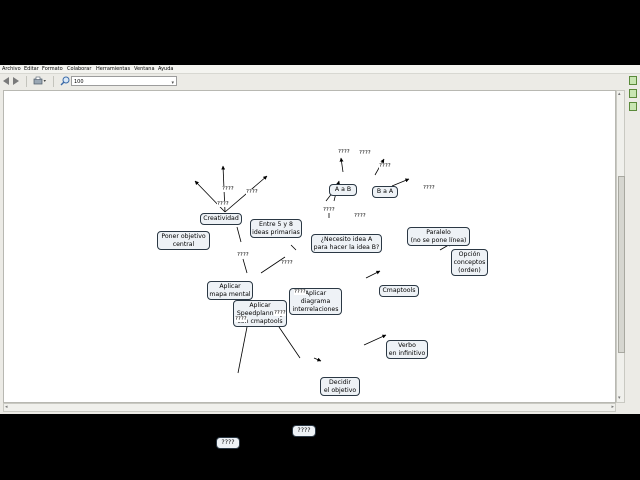  What do you see at coordinates (144, 69) in the screenshot?
I see `menu-ventana: Ventana` at bounding box center [144, 69].